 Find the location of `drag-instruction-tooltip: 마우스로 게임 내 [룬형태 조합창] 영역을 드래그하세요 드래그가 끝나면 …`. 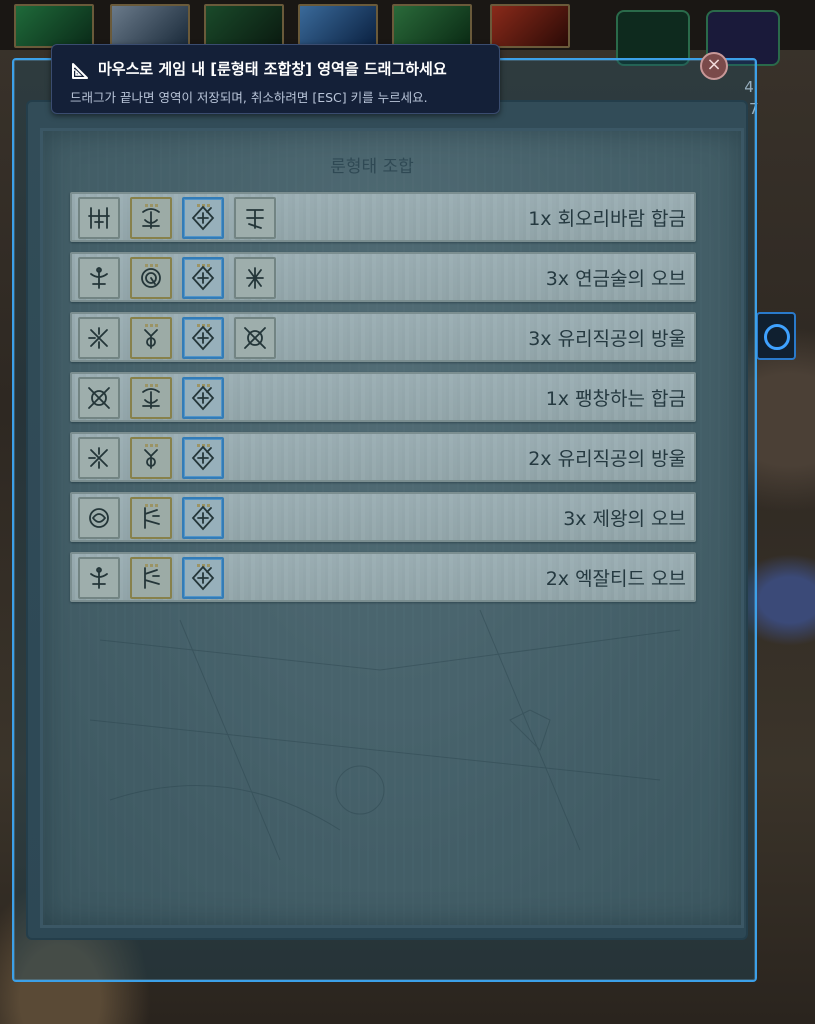

drag-instruction-tooltip: 마우스로 게임 내 [룬형태 조합창] 영역을 드래그하세요 드래그가 끝나면 … is located at coordinates (275, 79).